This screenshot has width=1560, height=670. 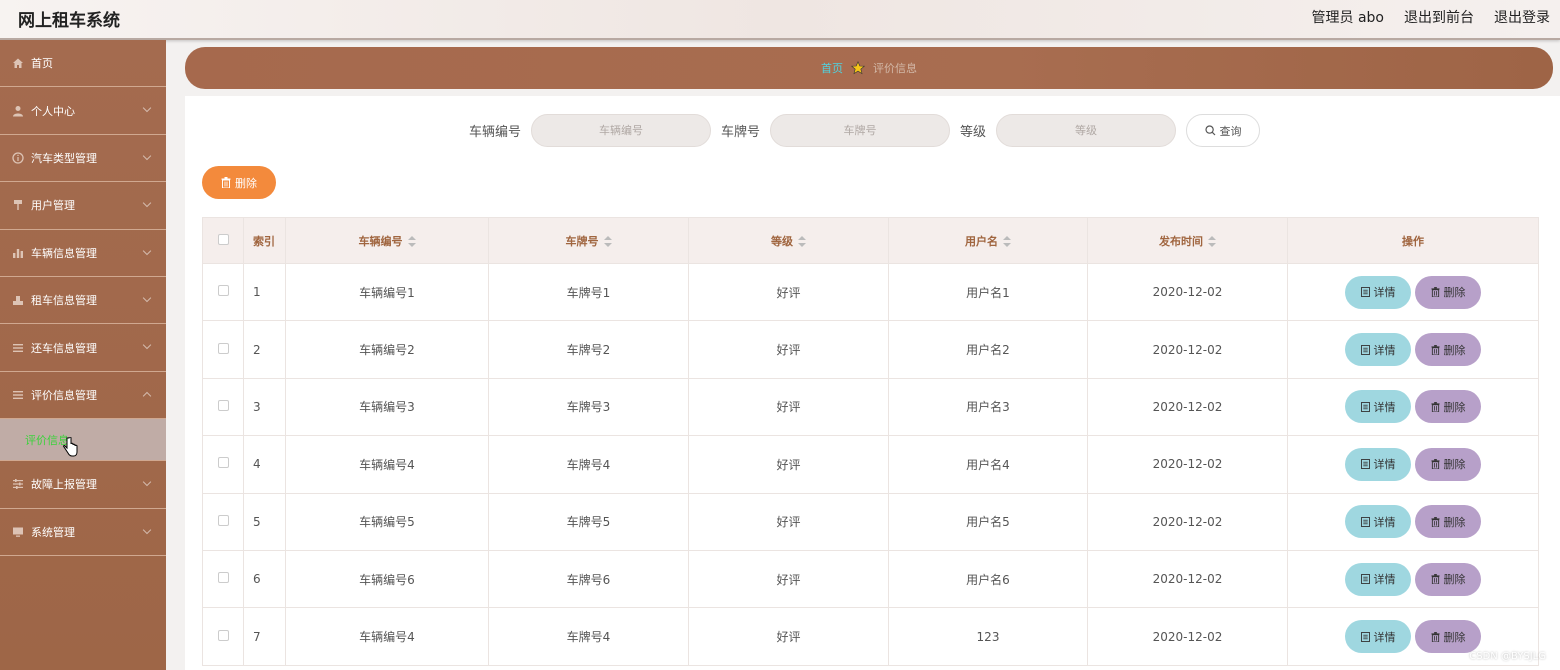 What do you see at coordinates (83, 206) in the screenshot?
I see `sidebar-item-users: 用户管理` at bounding box center [83, 206].